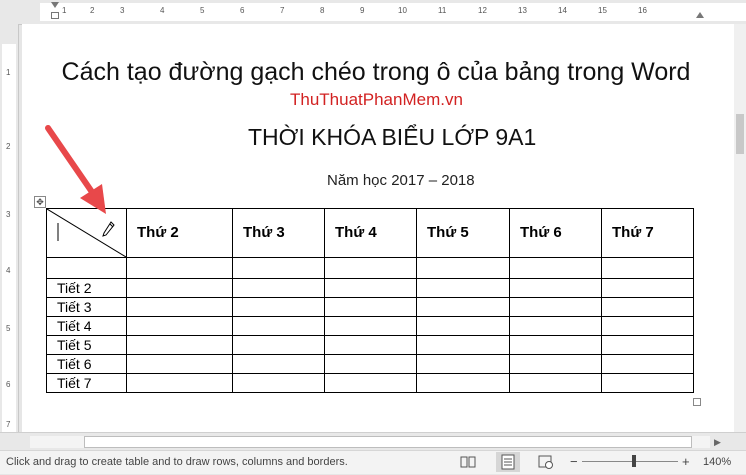 This screenshot has width=746, height=475. I want to click on read-mode-icon, so click(468, 462).